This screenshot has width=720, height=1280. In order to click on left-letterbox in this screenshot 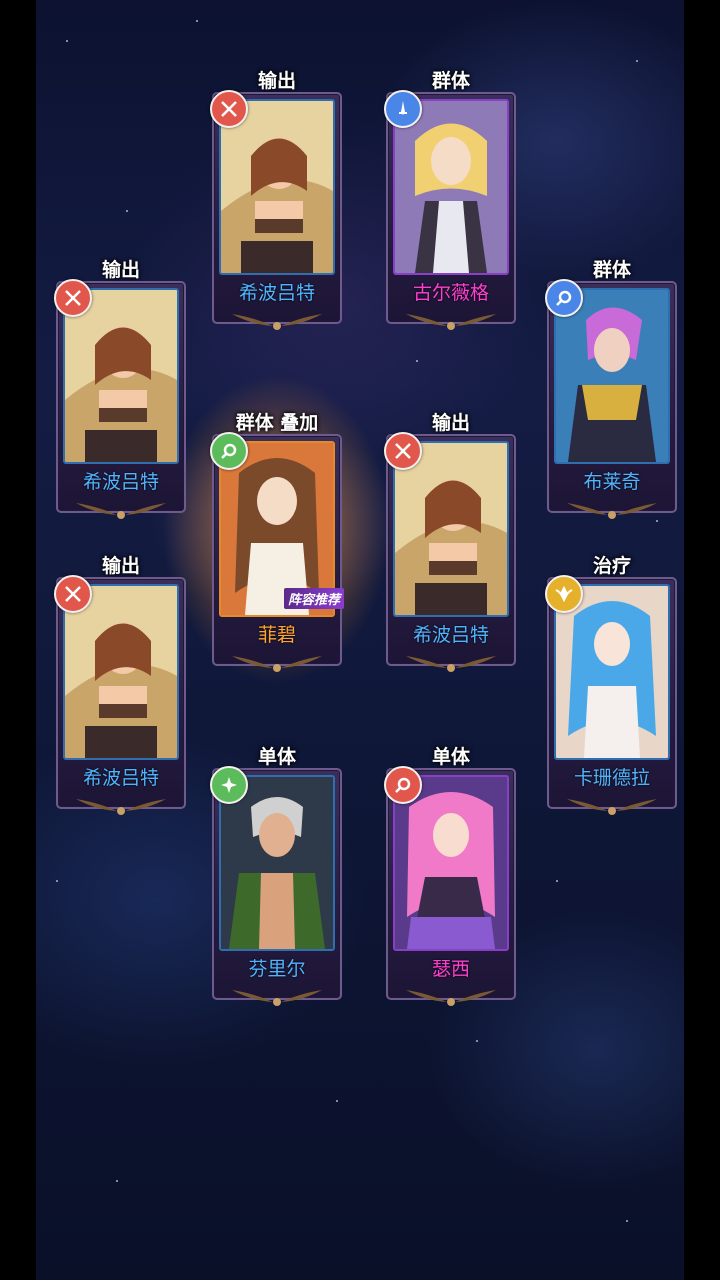, I will do `click(18, 640)`.